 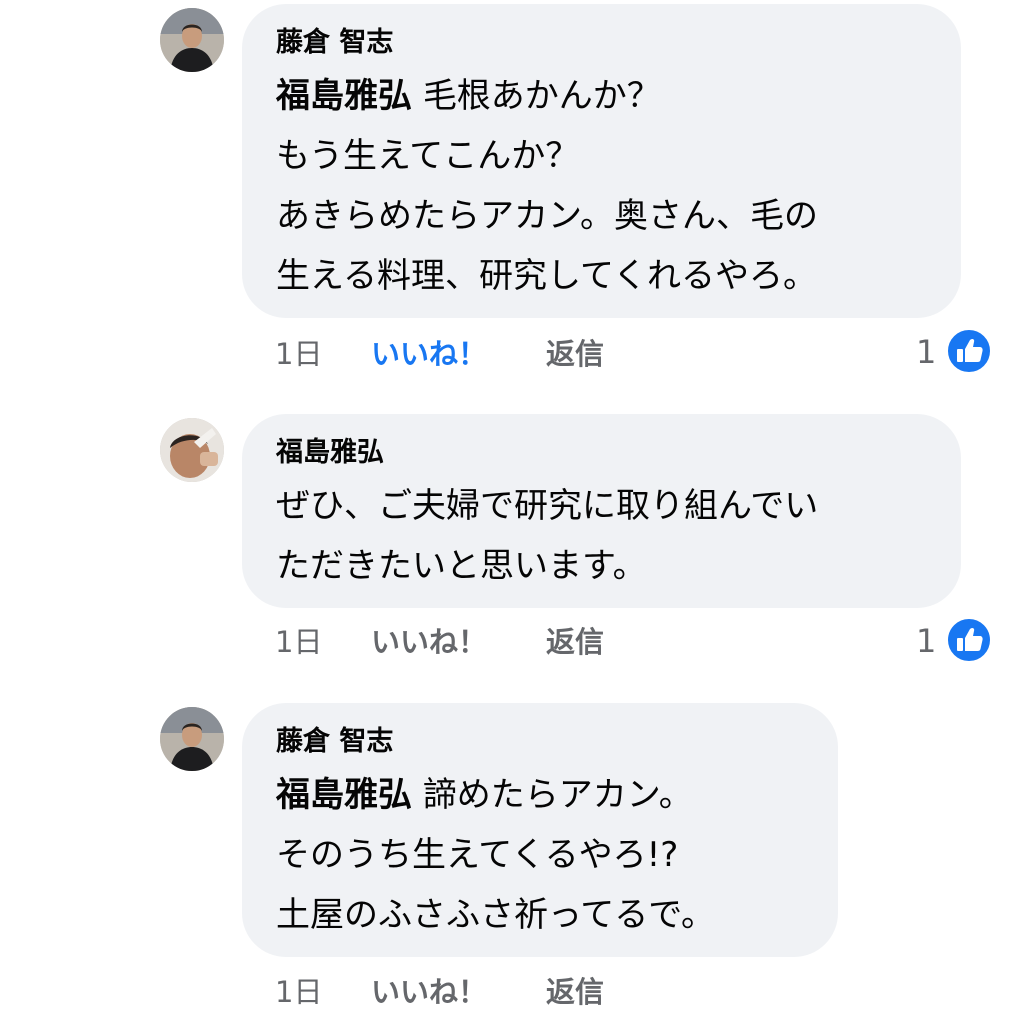 I want to click on comment-line: 福島雅弘 毛根あかんか？, so click(x=601, y=96).